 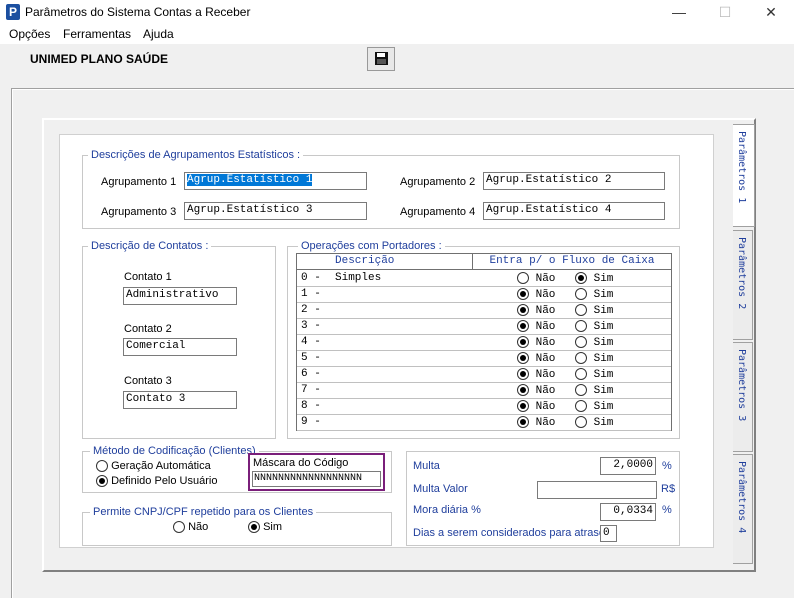 What do you see at coordinates (484, 423) in the screenshot?
I see `table-row: 9 - Não Sim` at bounding box center [484, 423].